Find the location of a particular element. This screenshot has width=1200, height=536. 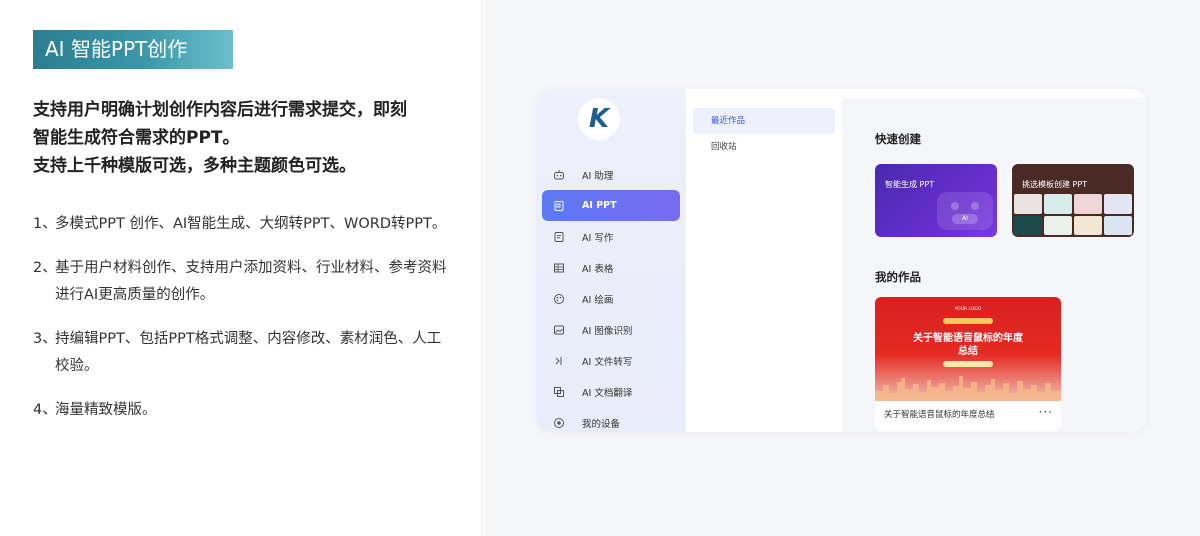

robot-icon is located at coordinates (559, 175).